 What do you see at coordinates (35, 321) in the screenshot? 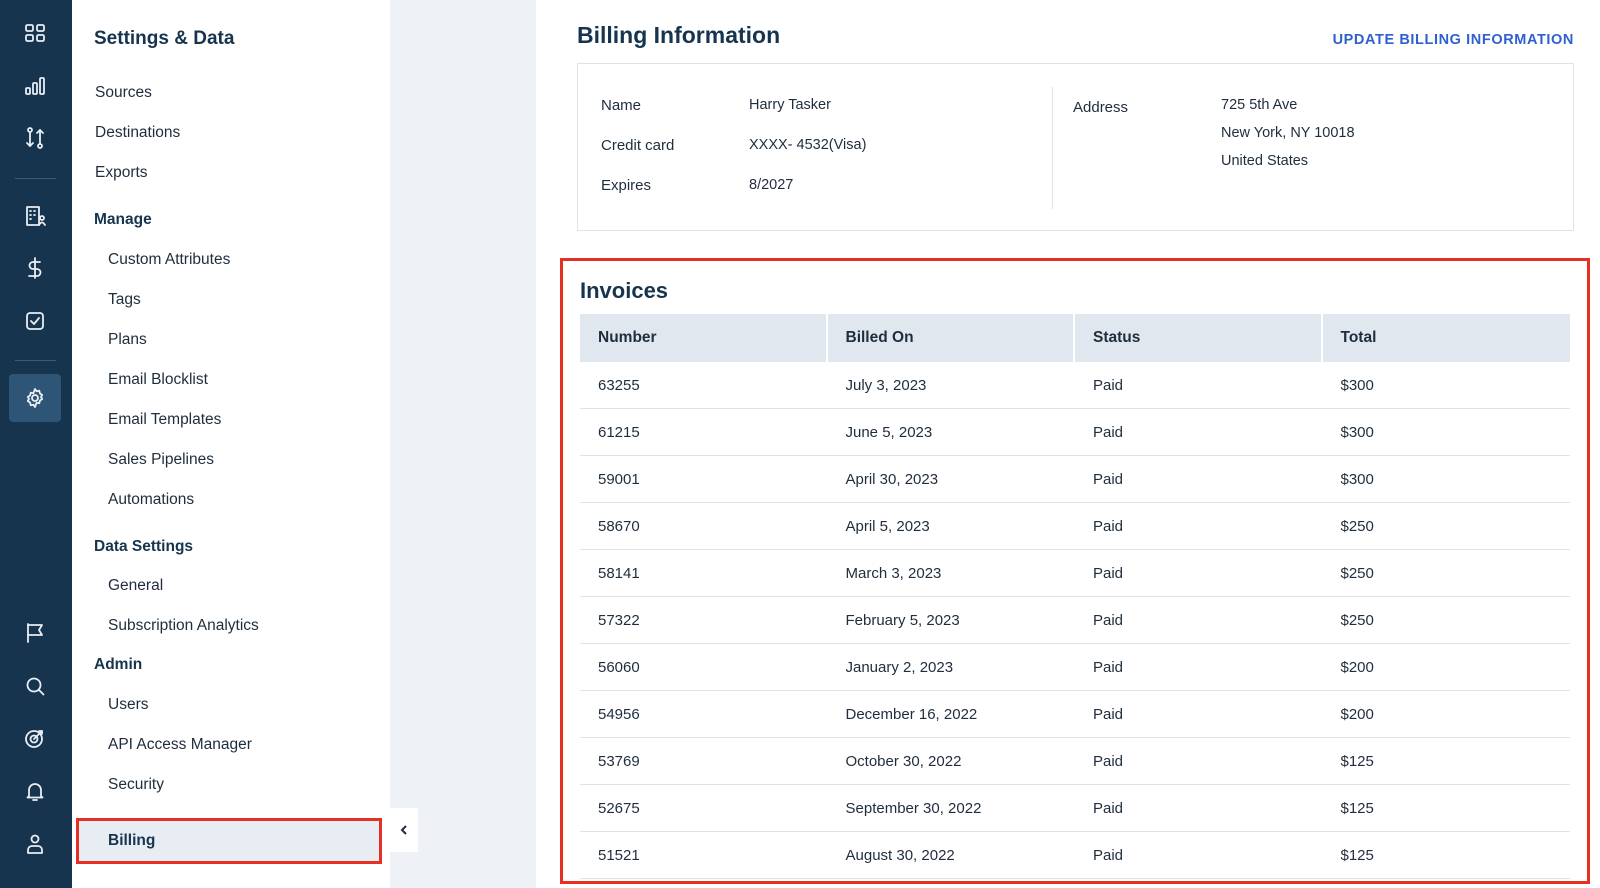
I see `checkbox-icon` at bounding box center [35, 321].